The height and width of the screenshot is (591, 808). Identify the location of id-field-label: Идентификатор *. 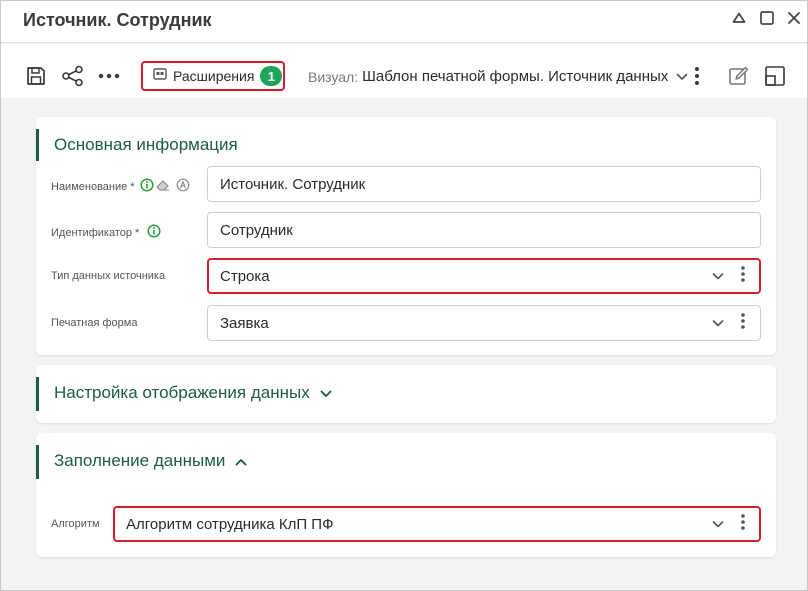
(106, 232).